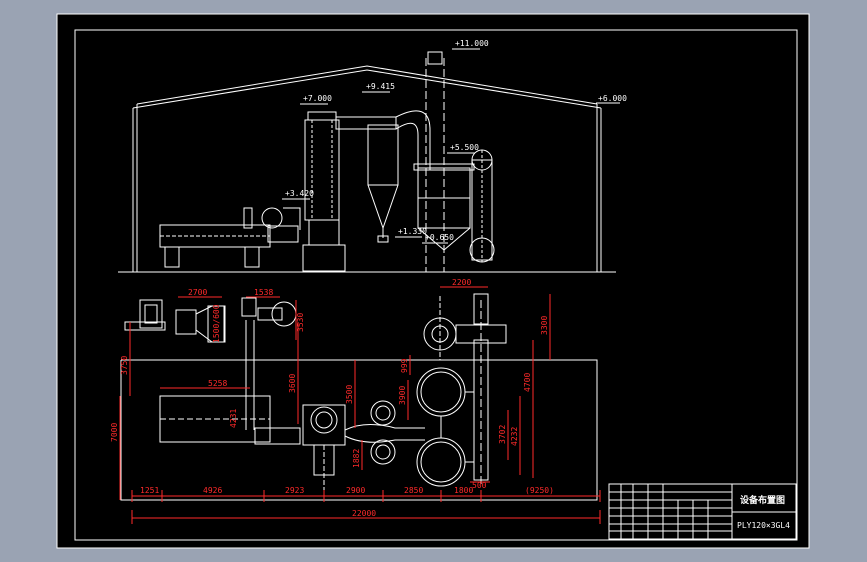 This screenshot has height=562, width=867. What do you see at coordinates (364, 513) in the screenshot?
I see `dim-total: 22000` at bounding box center [364, 513].